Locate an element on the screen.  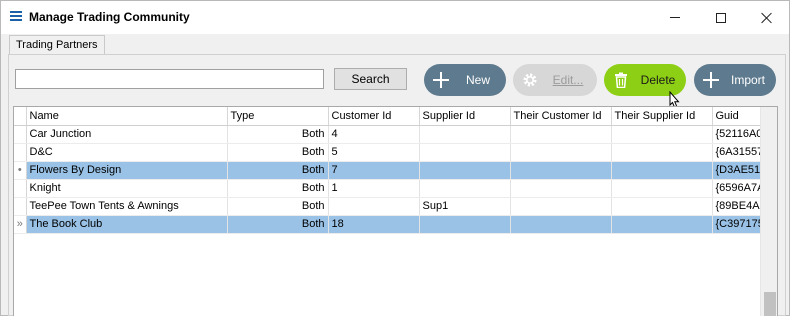
cell-customer-id: 1 is located at coordinates (374, 188).